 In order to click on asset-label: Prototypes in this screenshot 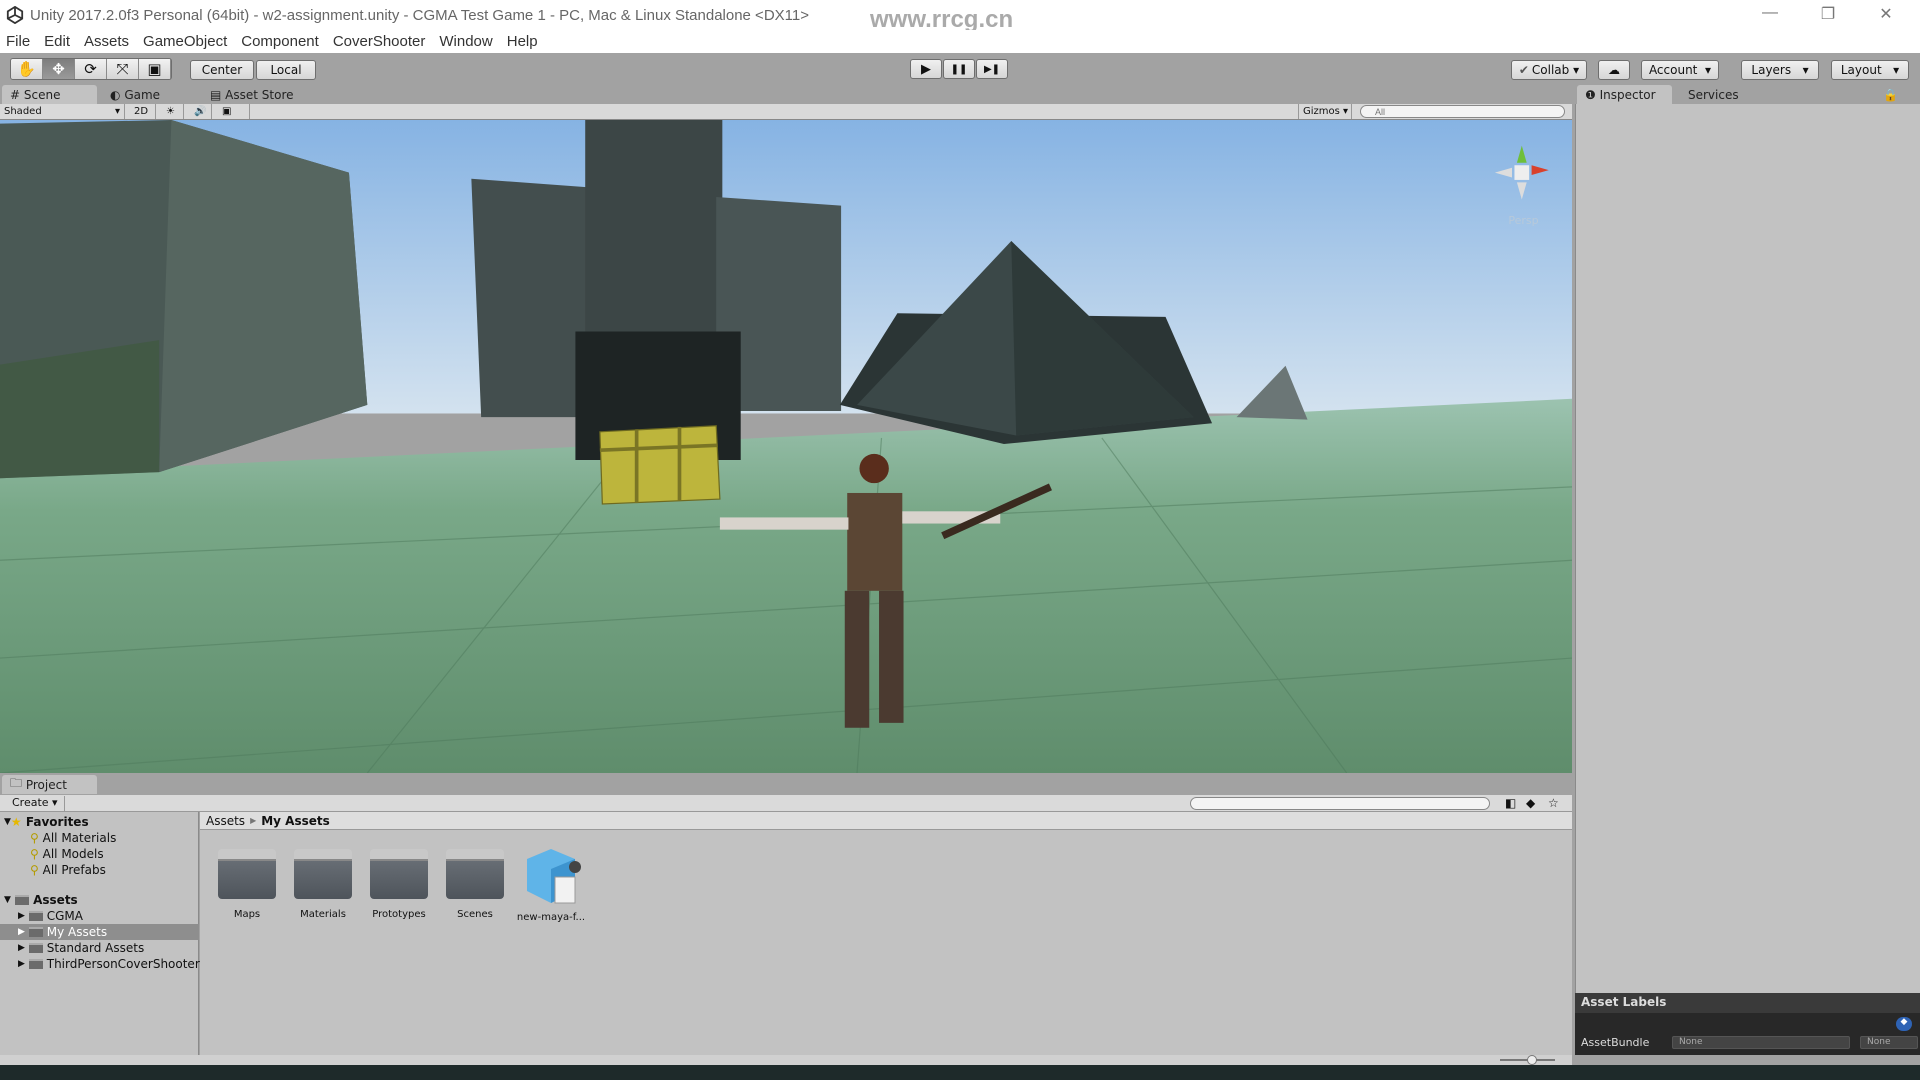, I will do `click(399, 914)`.